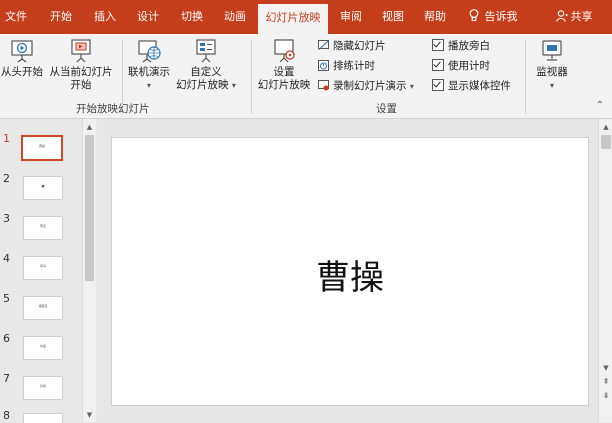 Image resolution: width=612 pixels, height=423 pixels. Describe the element at coordinates (293, 19) in the screenshot. I see `tab-slideshow: 幻灯片放映` at that location.